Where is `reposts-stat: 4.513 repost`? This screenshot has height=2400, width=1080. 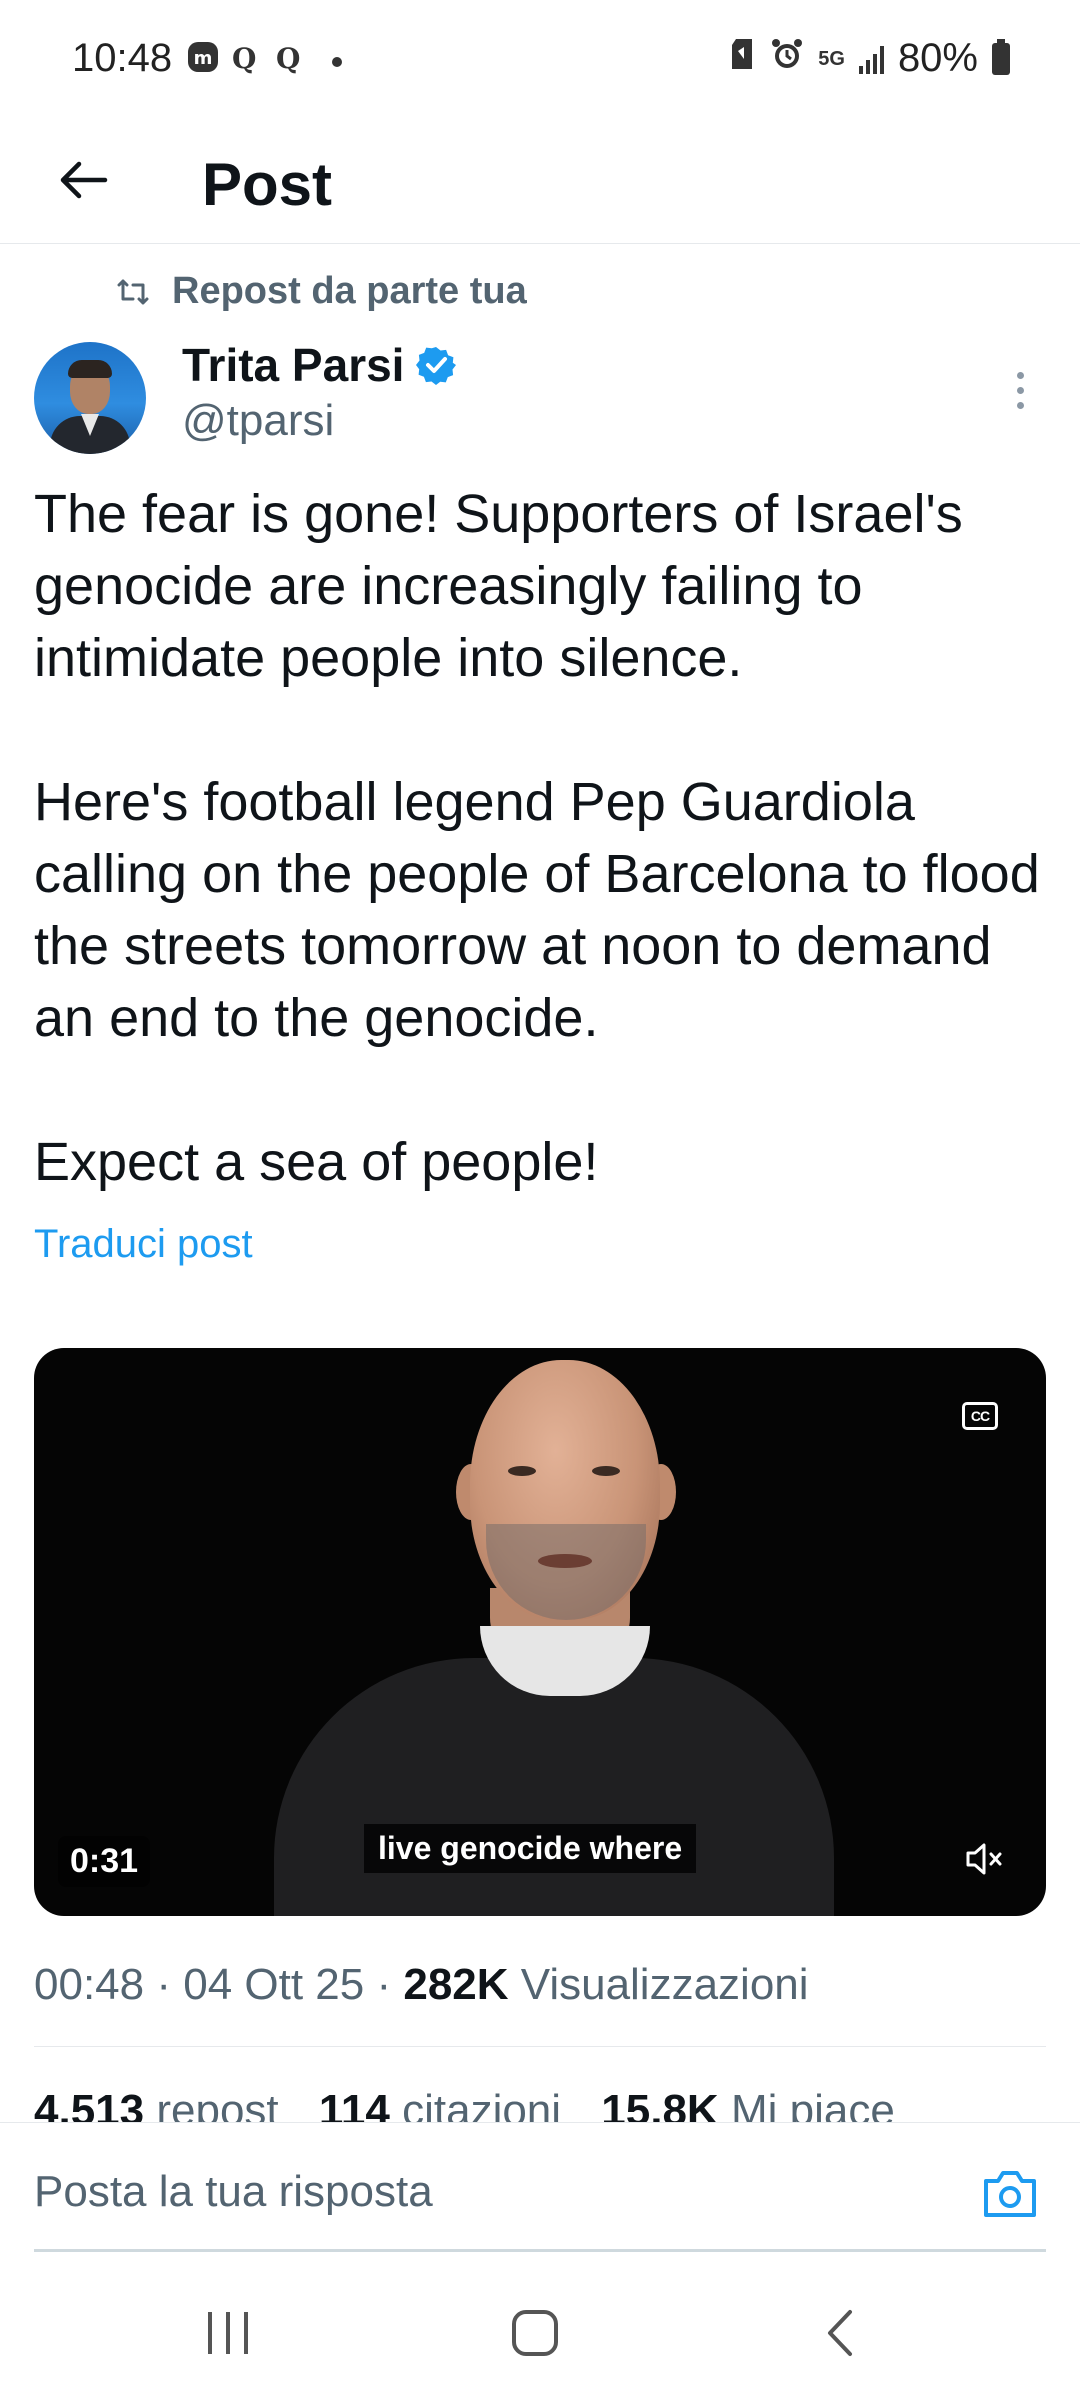
reposts-stat: 4.513 repost is located at coordinates (156, 2104).